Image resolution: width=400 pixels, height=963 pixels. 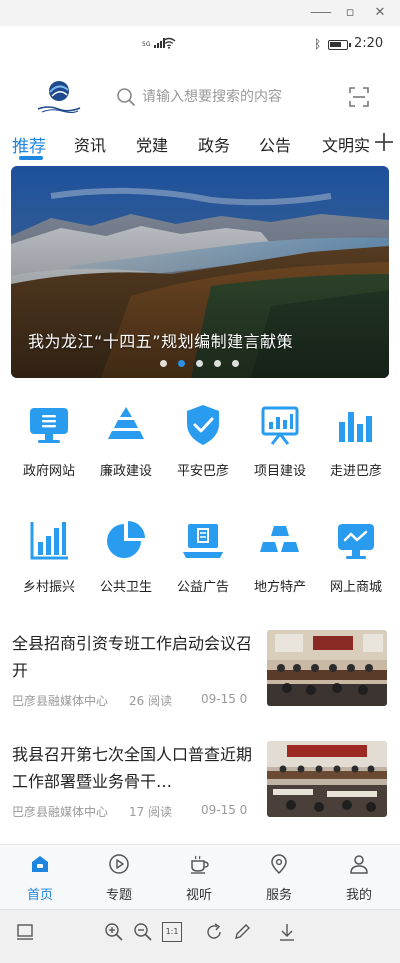 What do you see at coordinates (380, 13) in the screenshot?
I see `close-icon: ✕` at bounding box center [380, 13].